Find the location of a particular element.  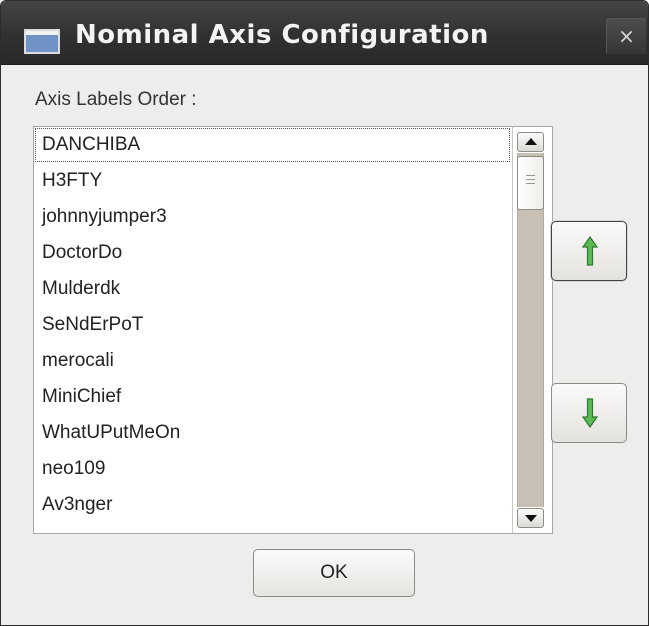

scroll-up-button is located at coordinates (530, 142).